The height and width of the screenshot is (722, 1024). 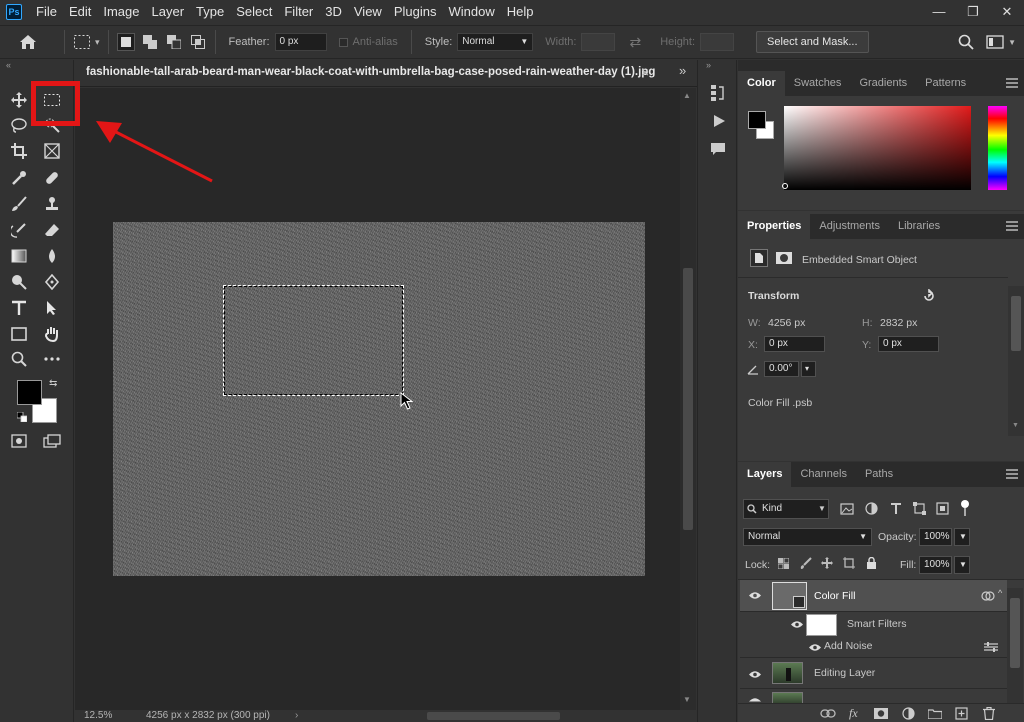 I want to click on lock-artboard-icon, so click(x=849, y=563).